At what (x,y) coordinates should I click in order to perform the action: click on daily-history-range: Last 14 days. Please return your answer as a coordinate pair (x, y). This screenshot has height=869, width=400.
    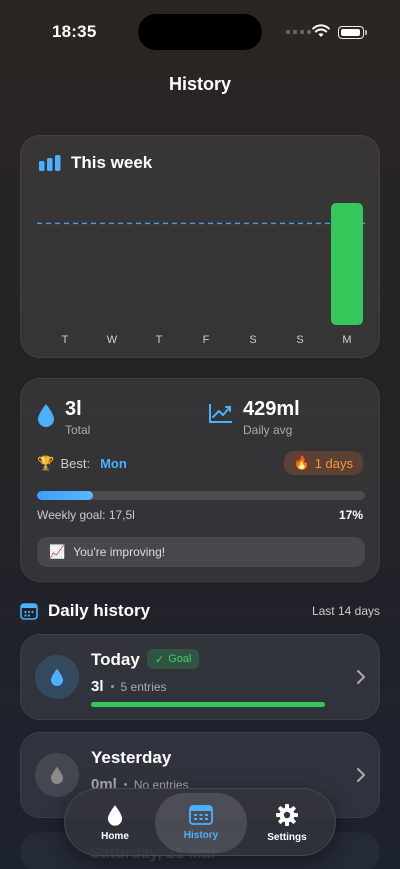
    Looking at the image, I should click on (345, 611).